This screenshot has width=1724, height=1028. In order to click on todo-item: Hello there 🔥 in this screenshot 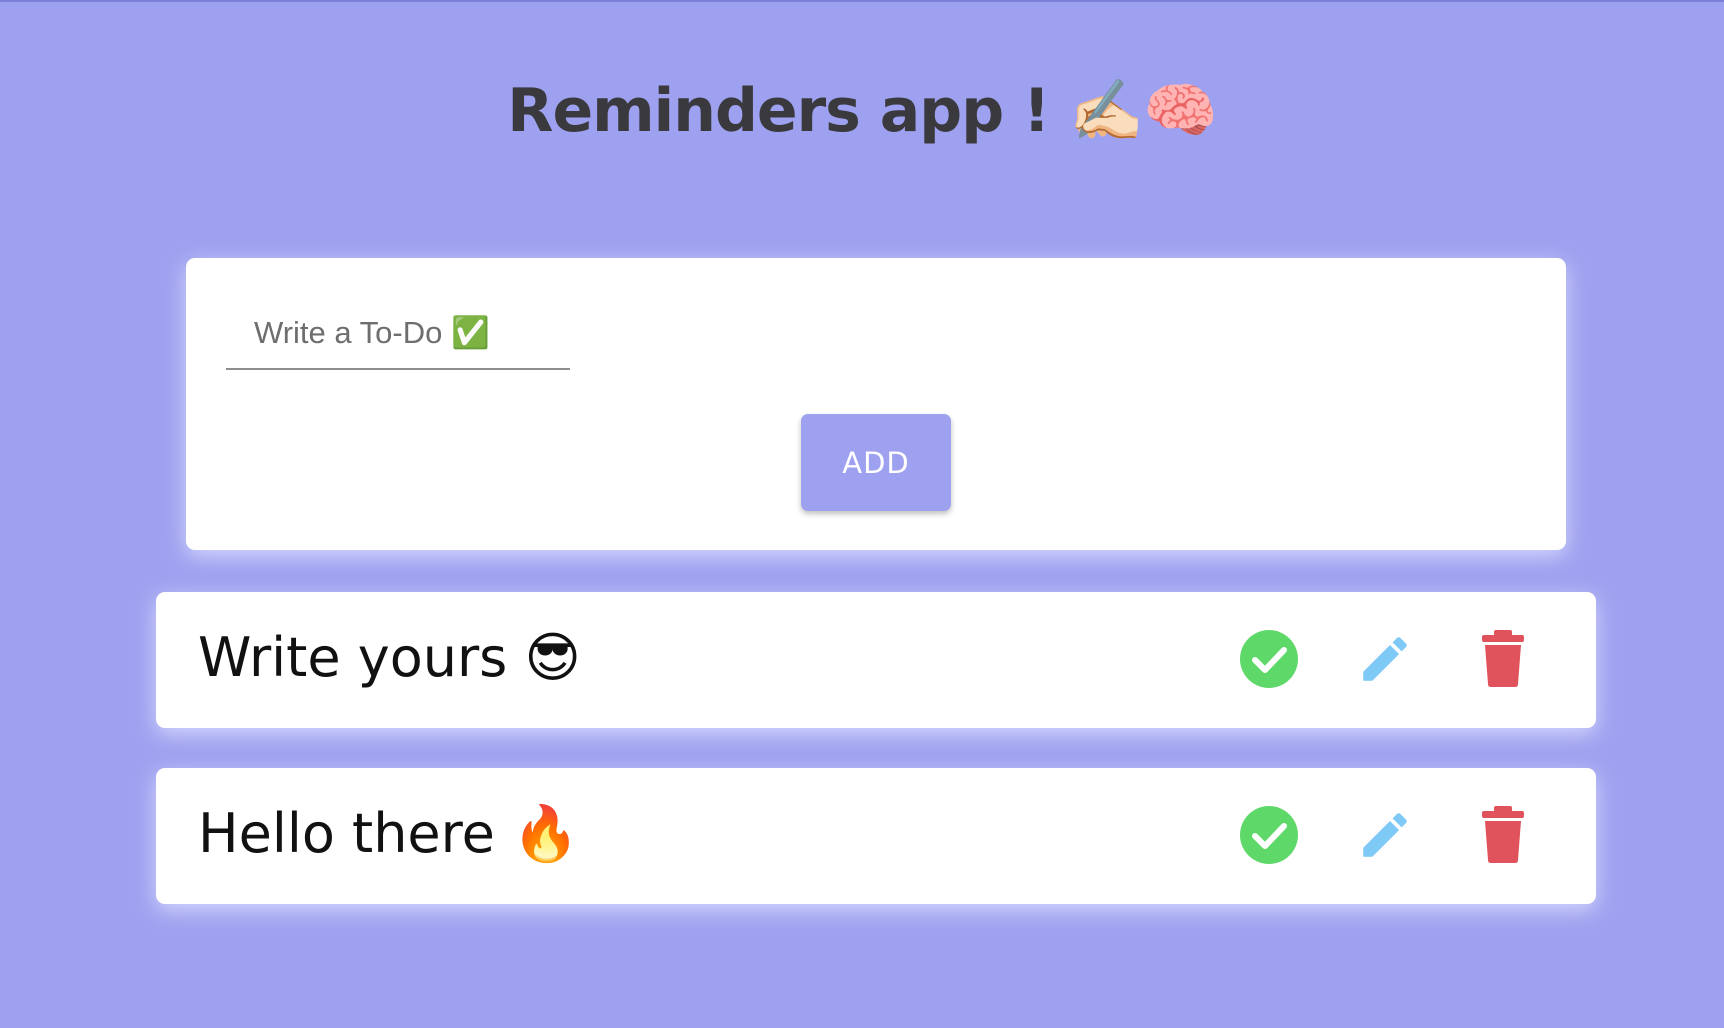, I will do `click(876, 836)`.